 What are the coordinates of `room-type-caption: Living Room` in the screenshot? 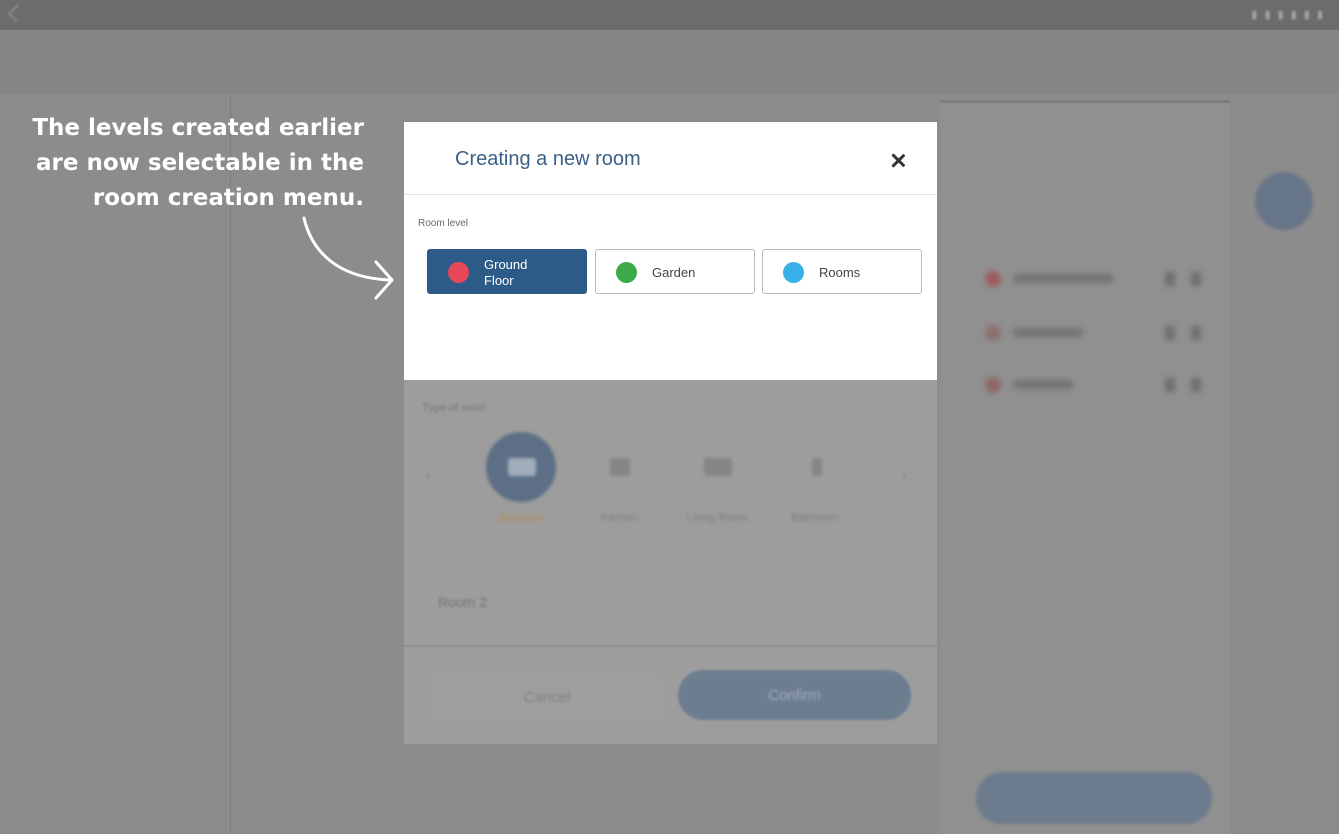 It's located at (717, 518).